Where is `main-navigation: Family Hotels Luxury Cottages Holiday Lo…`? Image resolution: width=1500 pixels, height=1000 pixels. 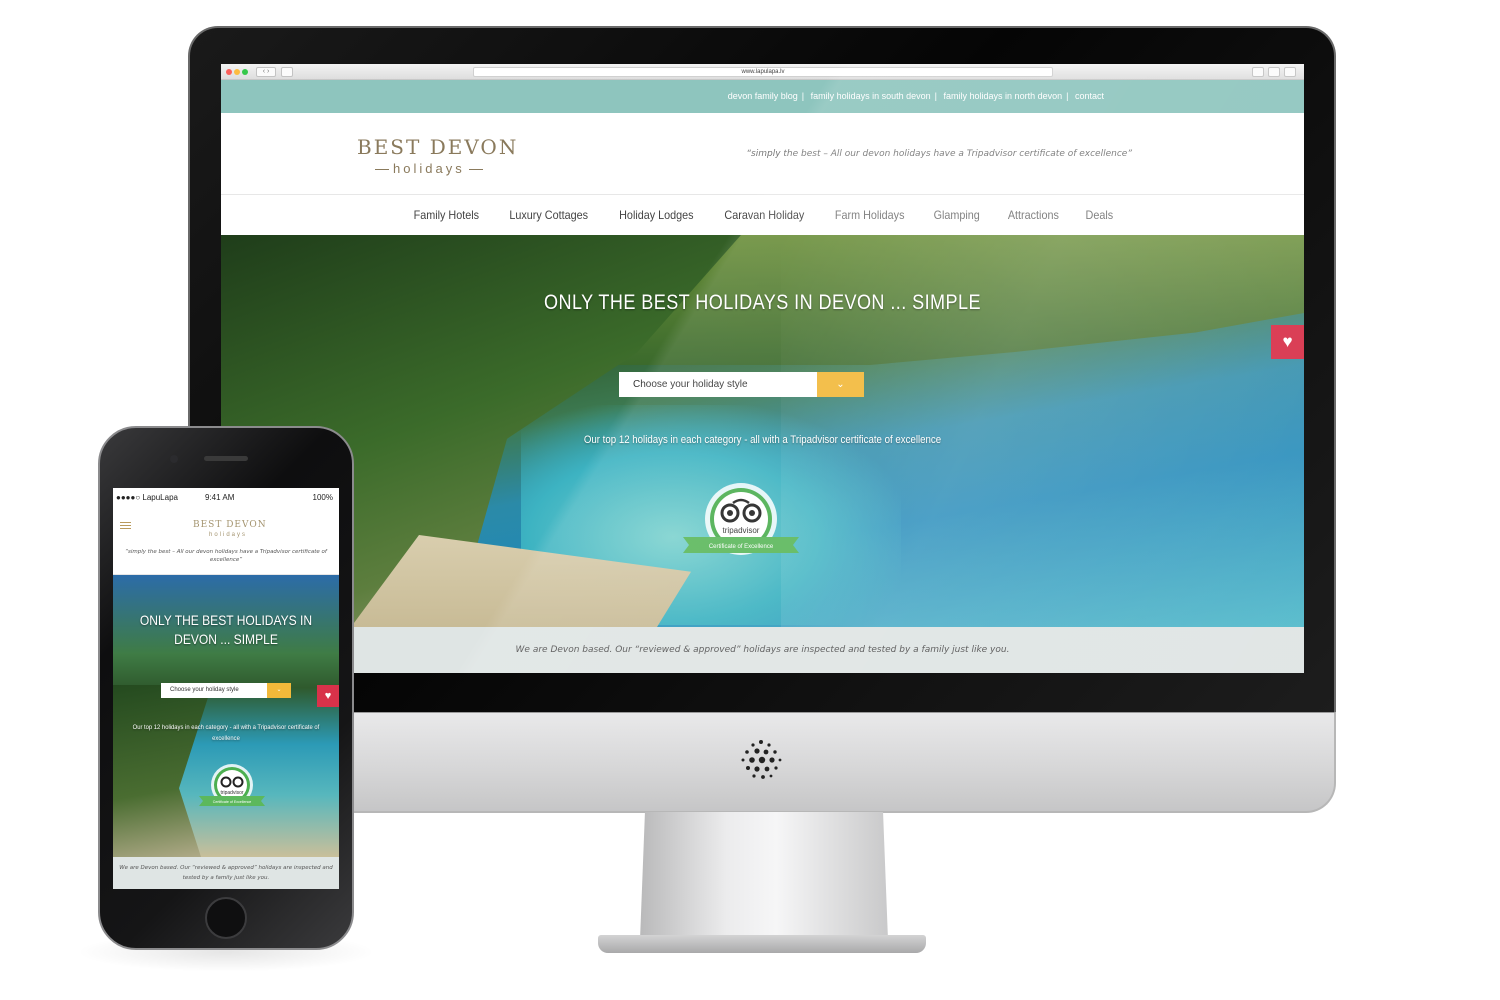
main-navigation: Family Hotels Luxury Cottages Holiday Lo… is located at coordinates (762, 215).